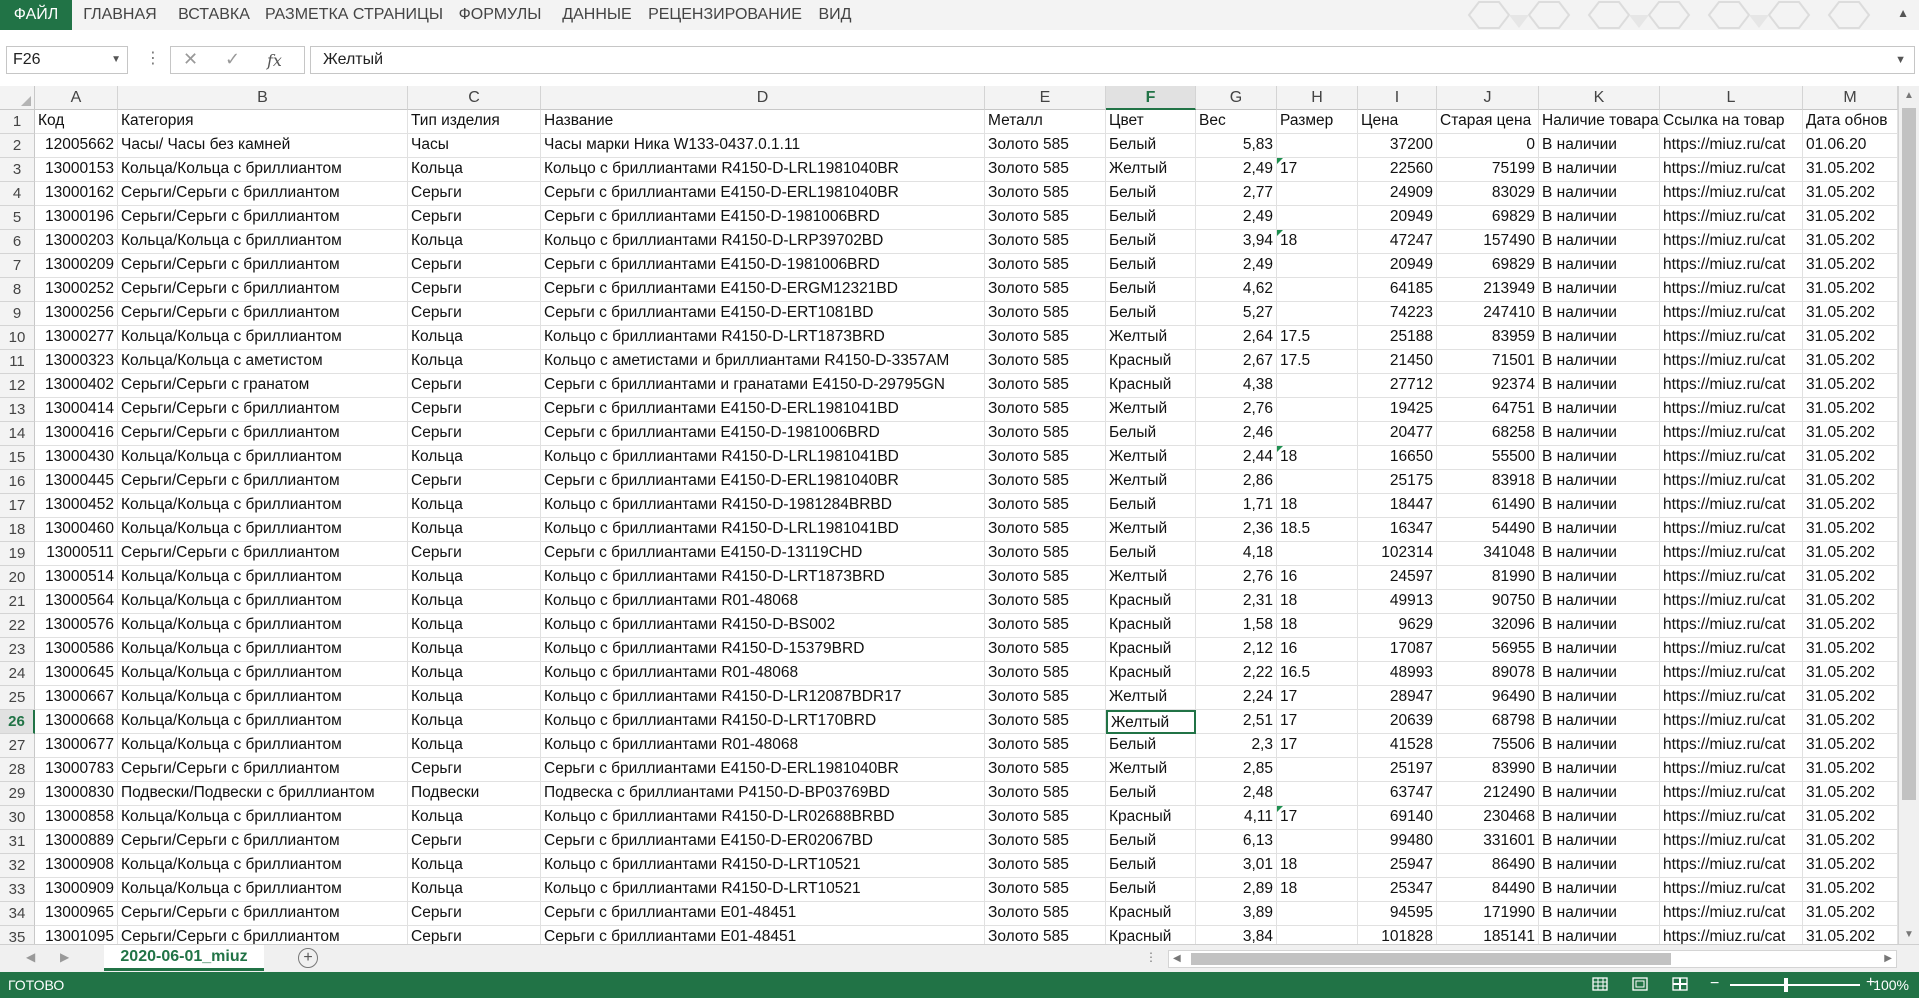  I want to click on table-cell: Серьги с бриллиантами E4150-D-ER02067BD, so click(763, 842).